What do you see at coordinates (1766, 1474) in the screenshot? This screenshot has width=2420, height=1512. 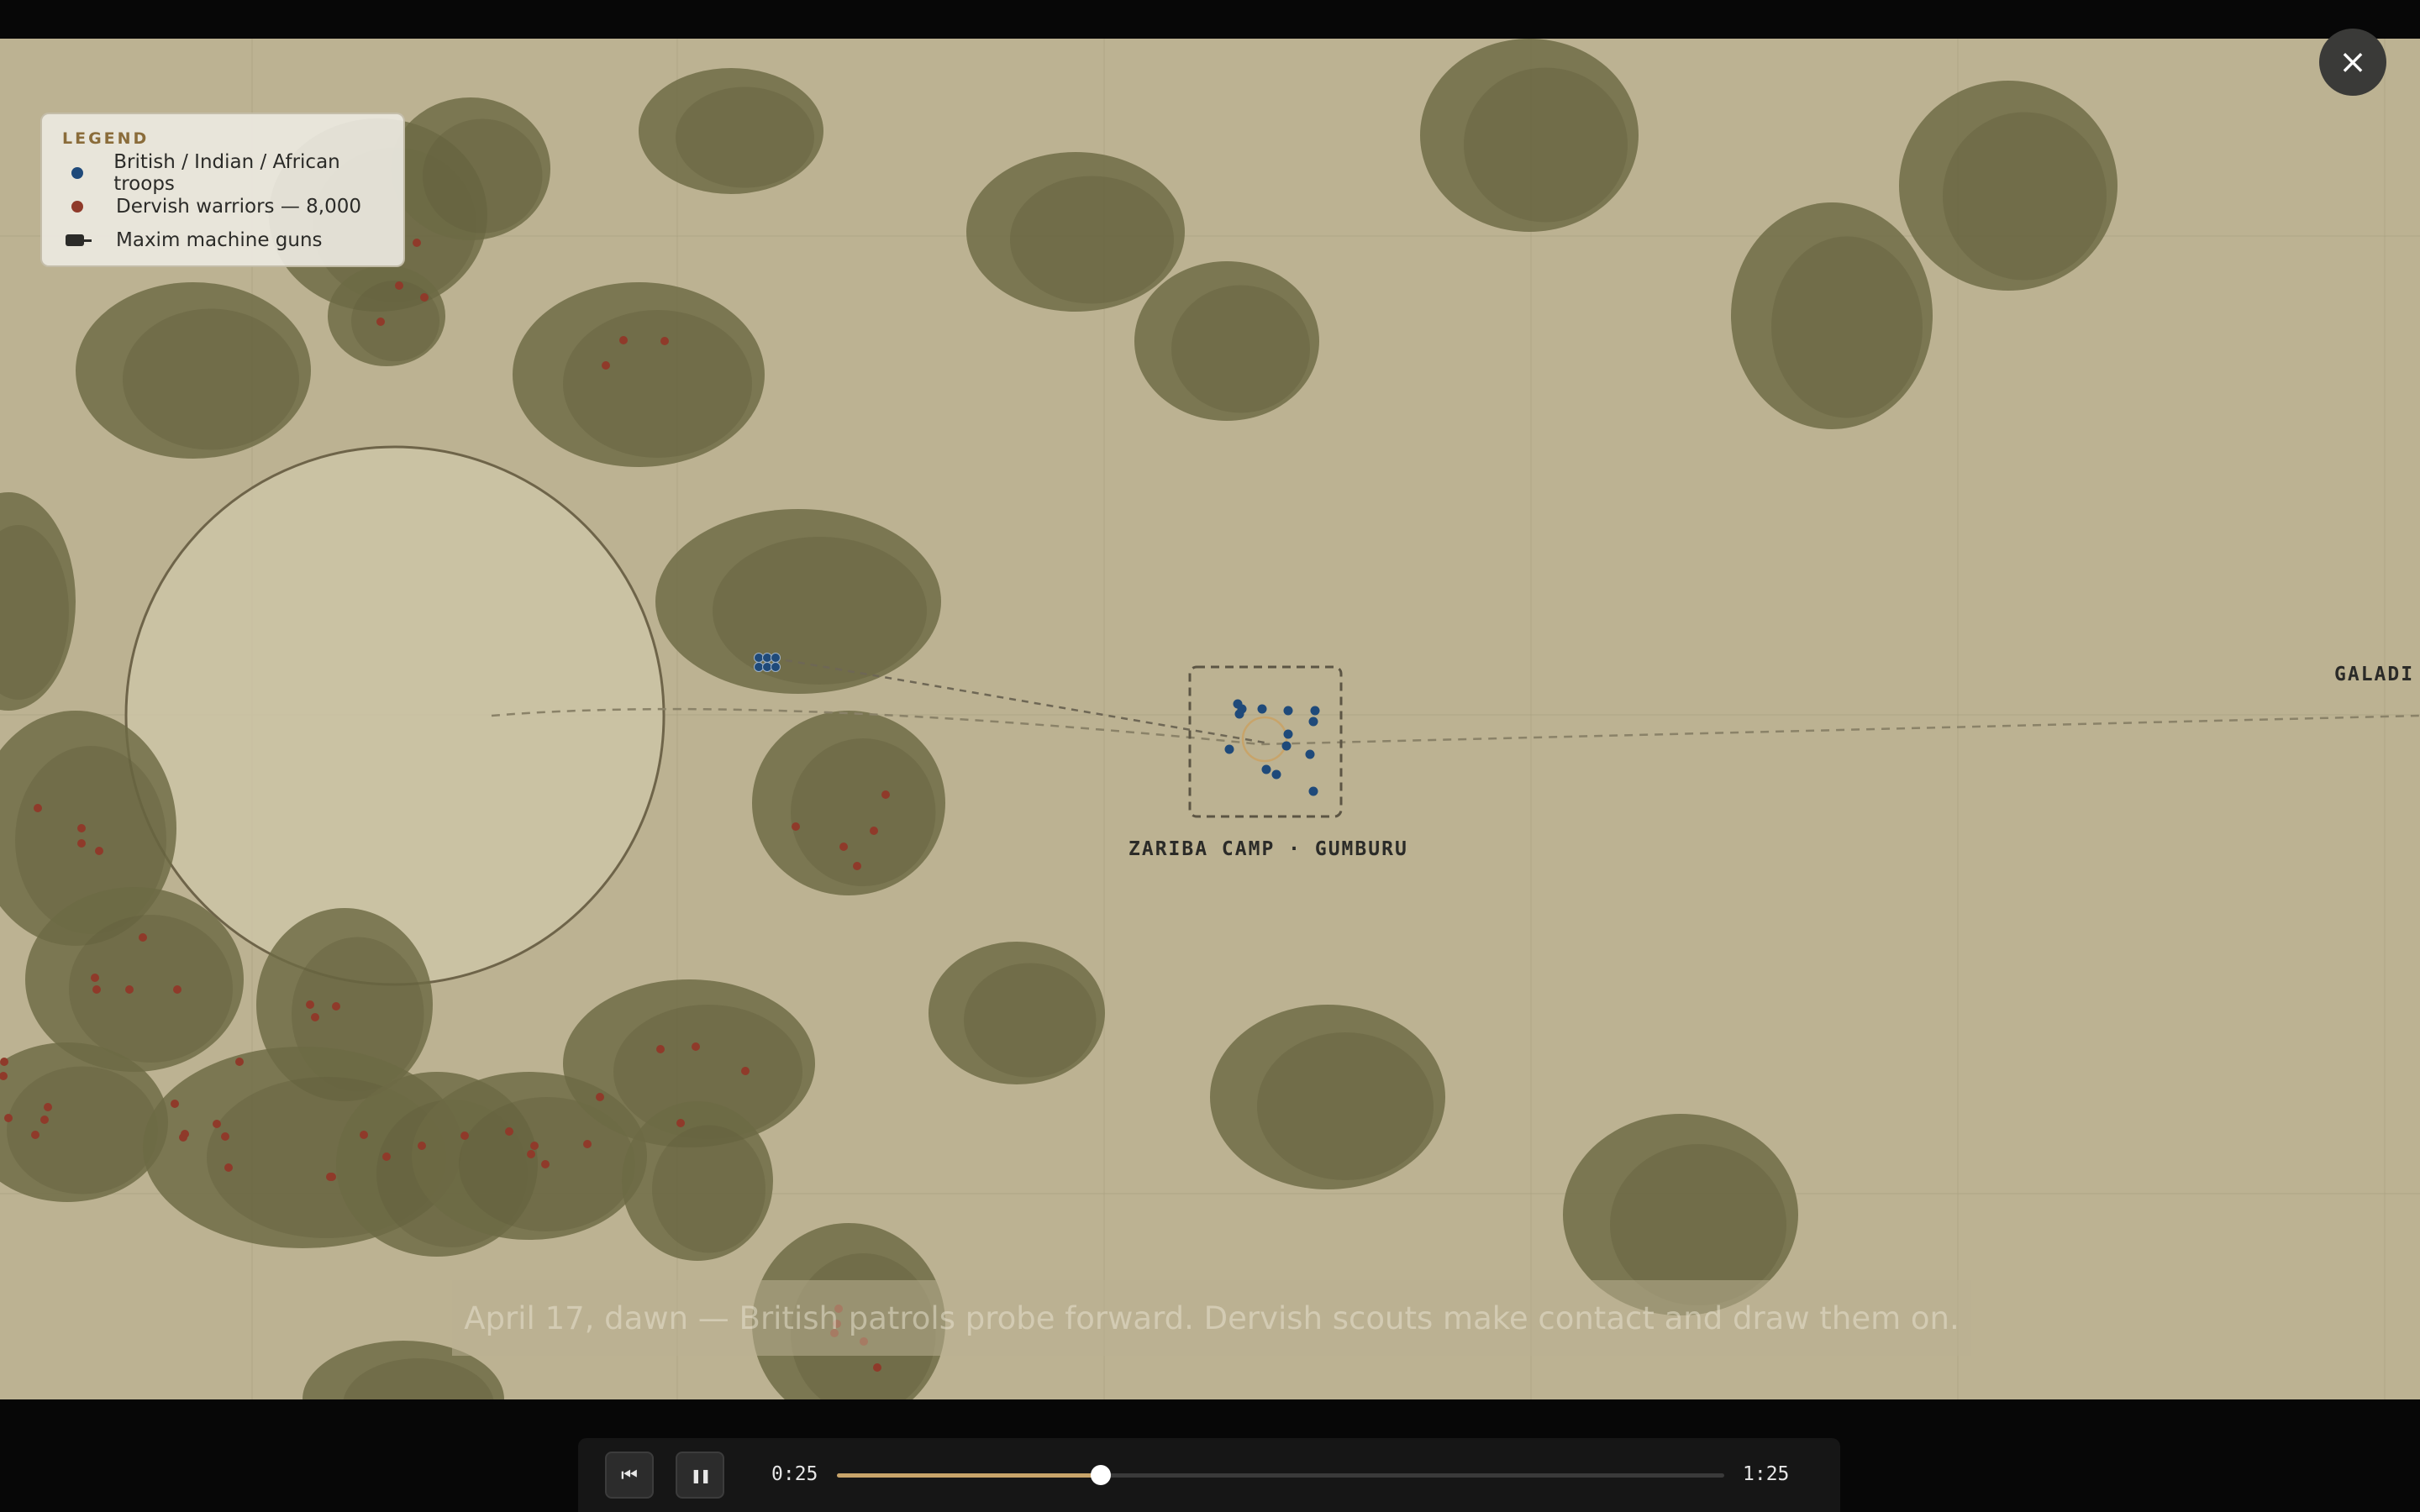 I see `total-time: 1:25` at bounding box center [1766, 1474].